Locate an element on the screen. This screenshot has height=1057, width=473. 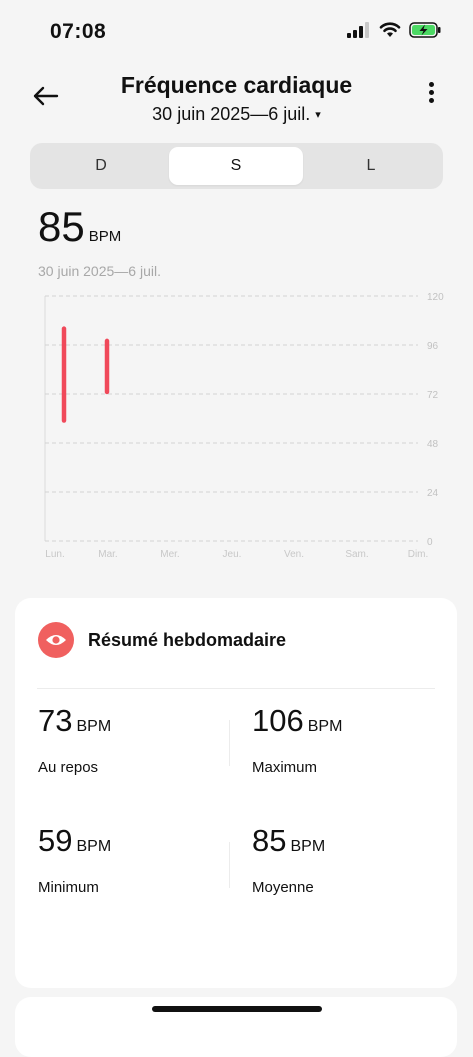
stat-resting: 73 BPM Au repos is located at coordinates (133, 739).